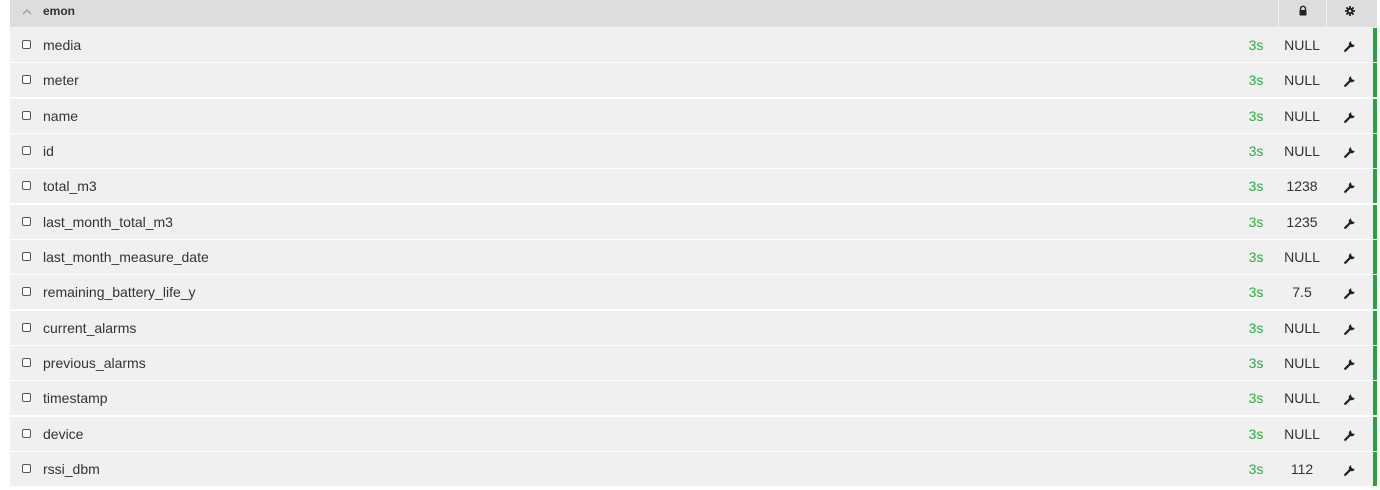  Describe the element at coordinates (71, 468) in the screenshot. I see `feed-name: rssi_dbm` at that location.